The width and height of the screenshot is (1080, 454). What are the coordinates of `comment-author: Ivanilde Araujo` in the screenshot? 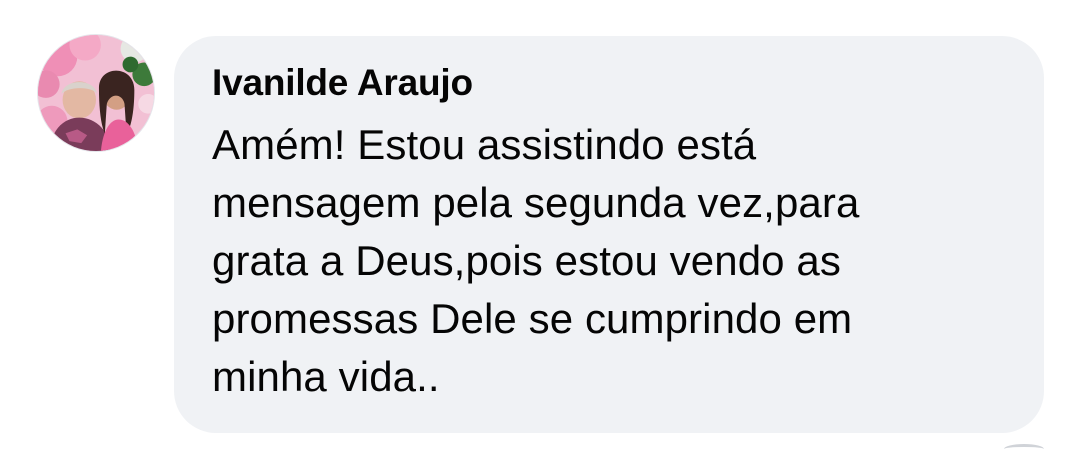 It's located at (610, 83).